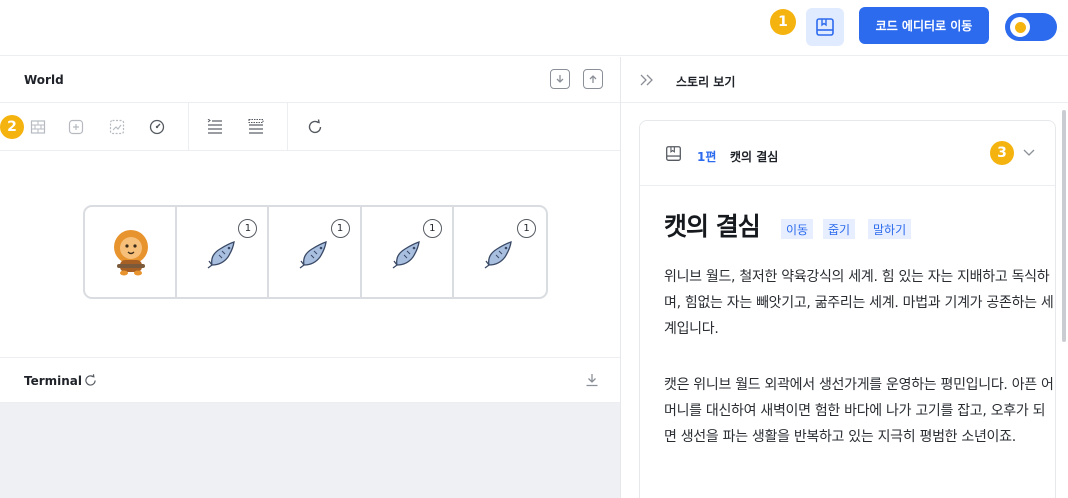  What do you see at coordinates (890, 229) in the screenshot?
I see `tag-say: 말하기` at bounding box center [890, 229].